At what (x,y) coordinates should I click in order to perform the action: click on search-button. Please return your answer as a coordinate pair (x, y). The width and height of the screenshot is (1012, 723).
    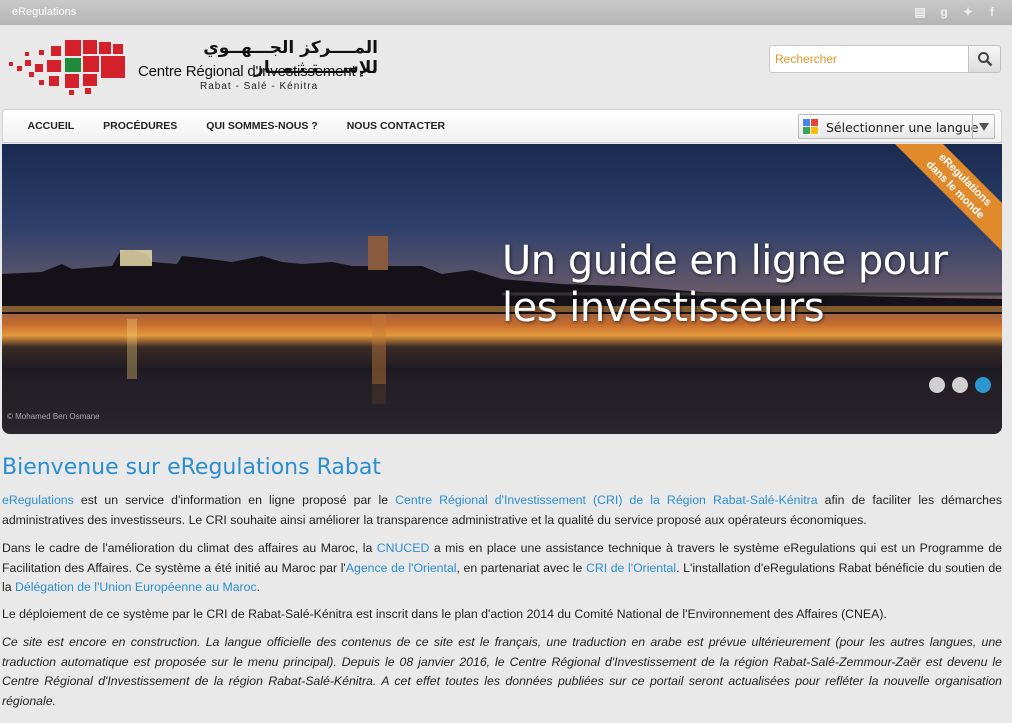
    Looking at the image, I should click on (984, 59).